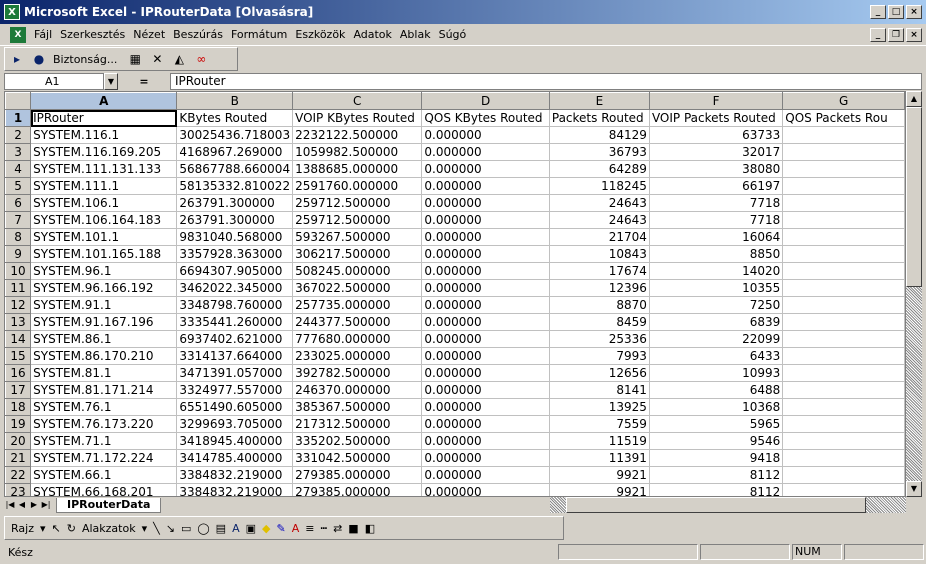 The height and width of the screenshot is (564, 926). What do you see at coordinates (71, 528) in the screenshot?
I see `rotate-icon: ↻` at bounding box center [71, 528].